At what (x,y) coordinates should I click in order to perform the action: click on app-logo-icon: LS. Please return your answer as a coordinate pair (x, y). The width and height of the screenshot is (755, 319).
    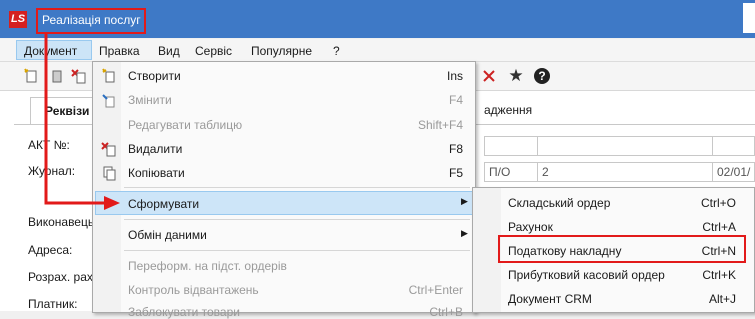
    Looking at the image, I should click on (18, 19).